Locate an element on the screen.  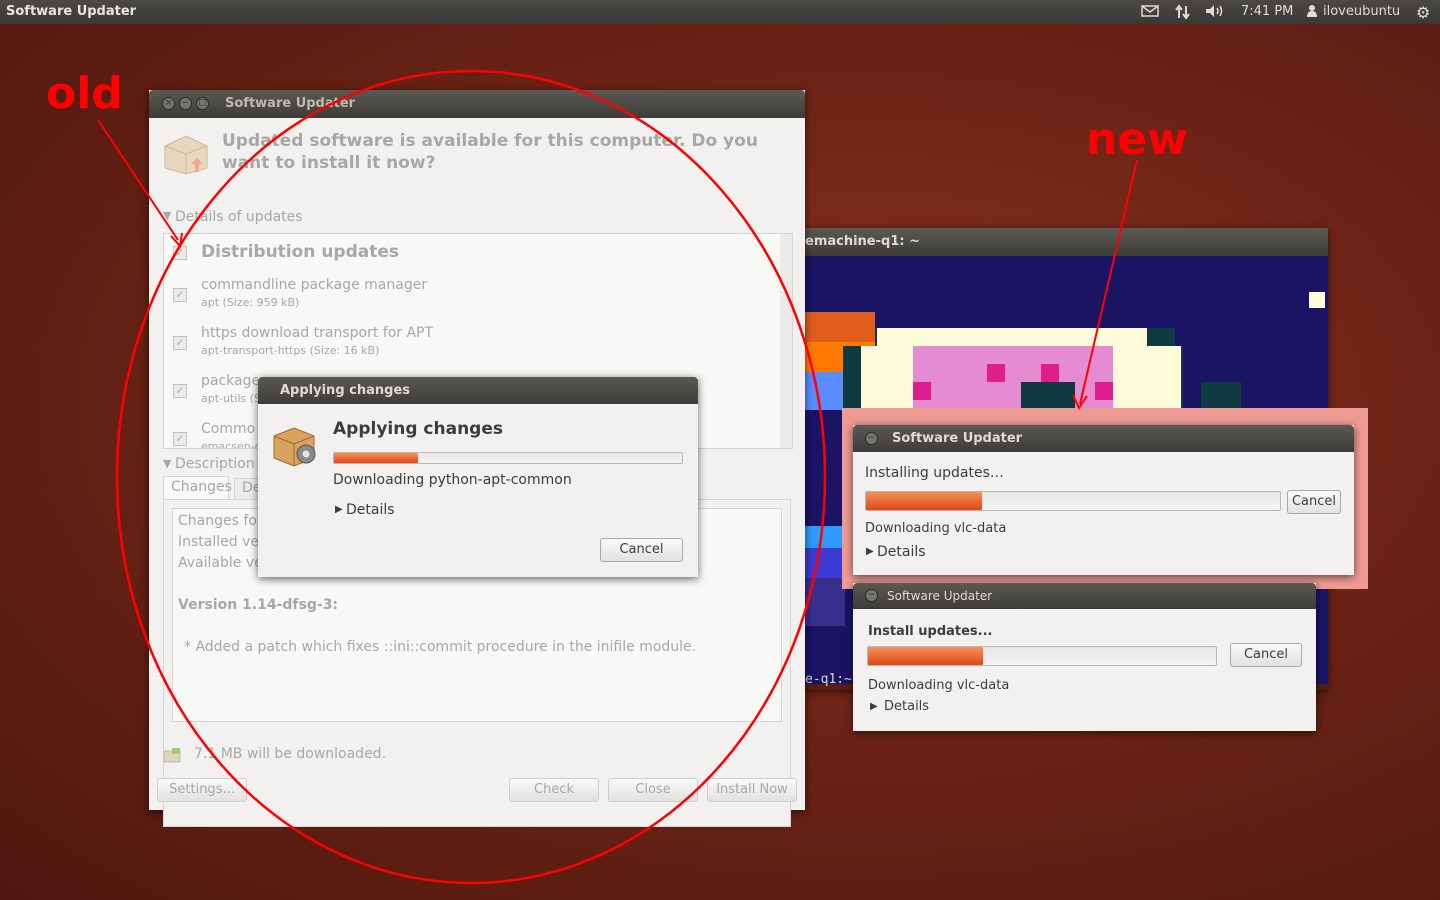
old-arrow is located at coordinates (138, 180).